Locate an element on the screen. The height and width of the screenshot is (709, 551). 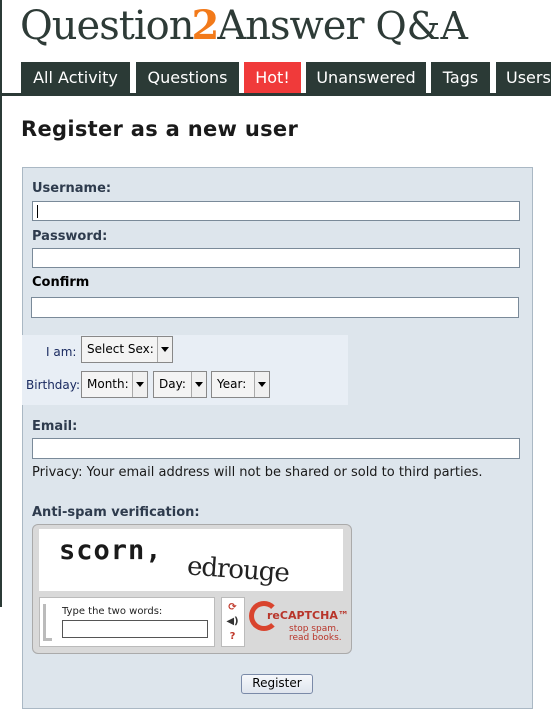
captcha-controls: ⟳ ◀) ? is located at coordinates (233, 622).